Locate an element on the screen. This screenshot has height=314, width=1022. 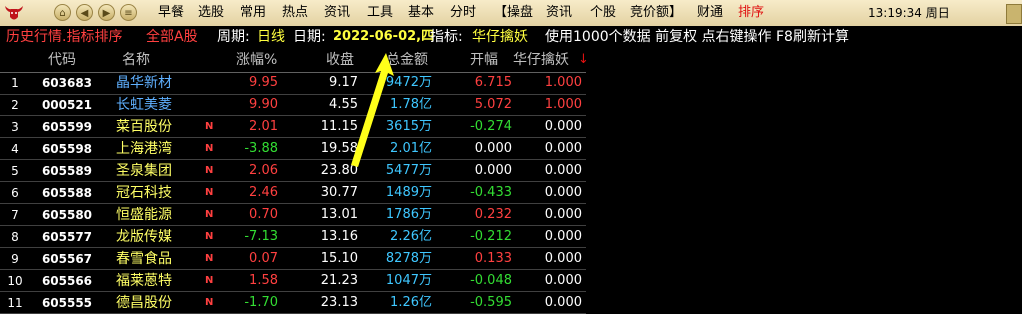
market-scope: 全部A股 is located at coordinates (172, 37).